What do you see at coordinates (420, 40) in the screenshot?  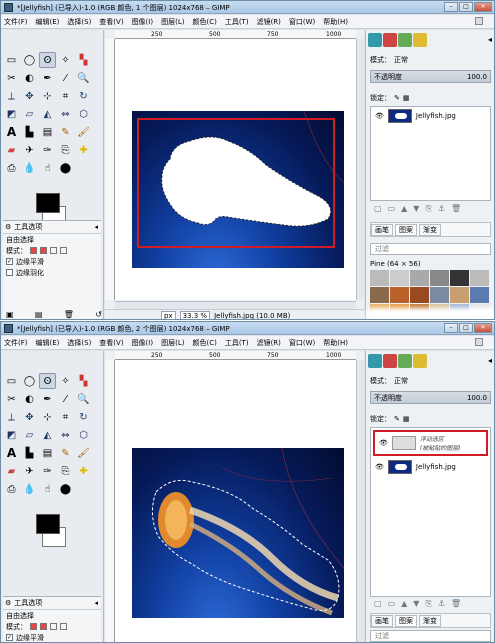 I see `undo-tab-icon` at bounding box center [420, 40].